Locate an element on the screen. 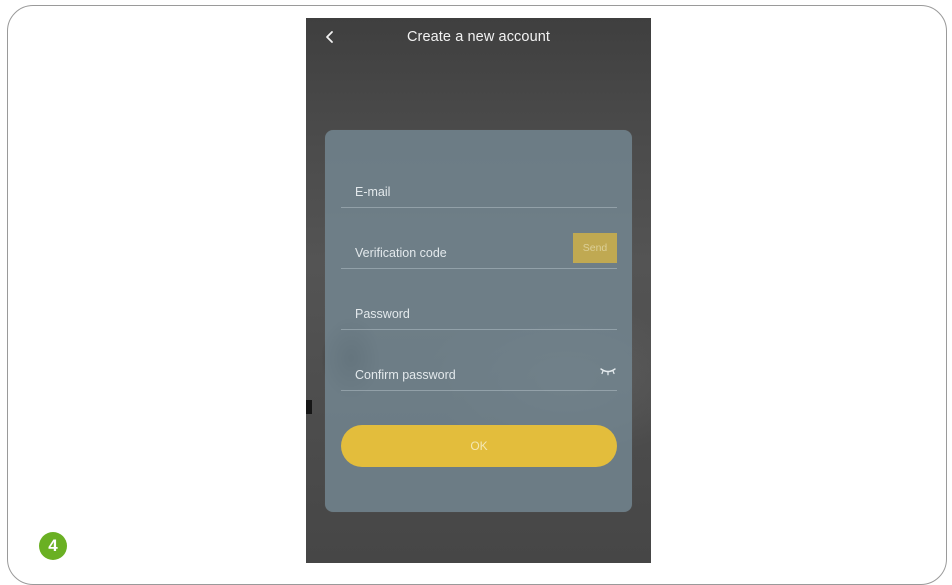 Image resolution: width=952 pixels, height=585 pixels. password-row is located at coordinates (479, 309).